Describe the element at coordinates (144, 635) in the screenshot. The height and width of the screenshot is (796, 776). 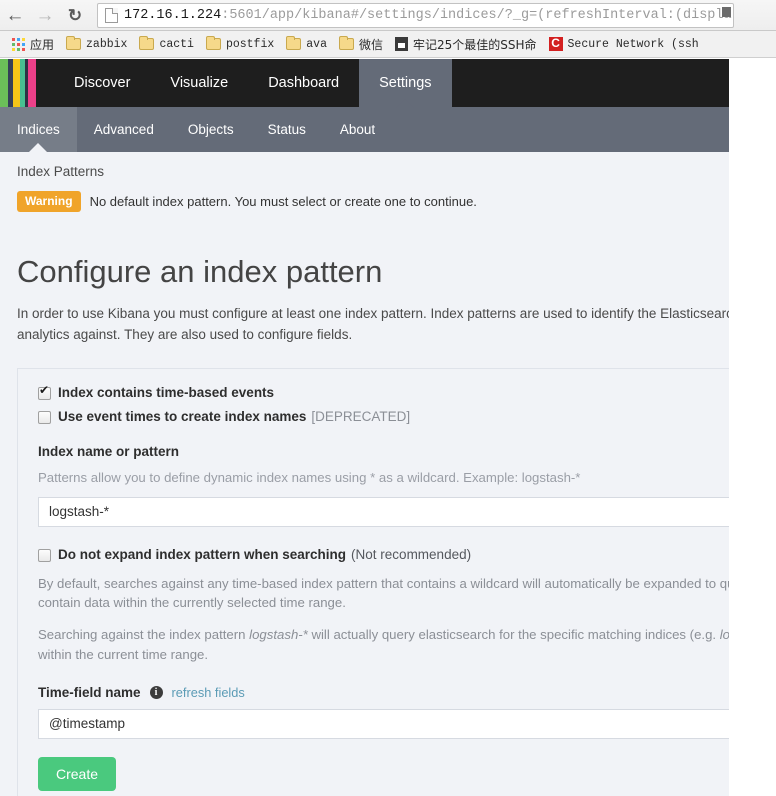
I see `help-text-part: Searching against the index pattern` at that location.